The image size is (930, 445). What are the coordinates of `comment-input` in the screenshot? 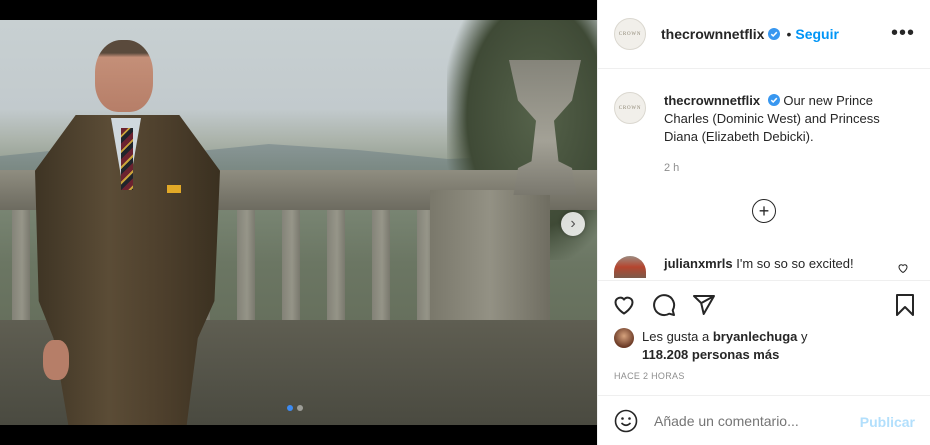 It's located at (749, 420).